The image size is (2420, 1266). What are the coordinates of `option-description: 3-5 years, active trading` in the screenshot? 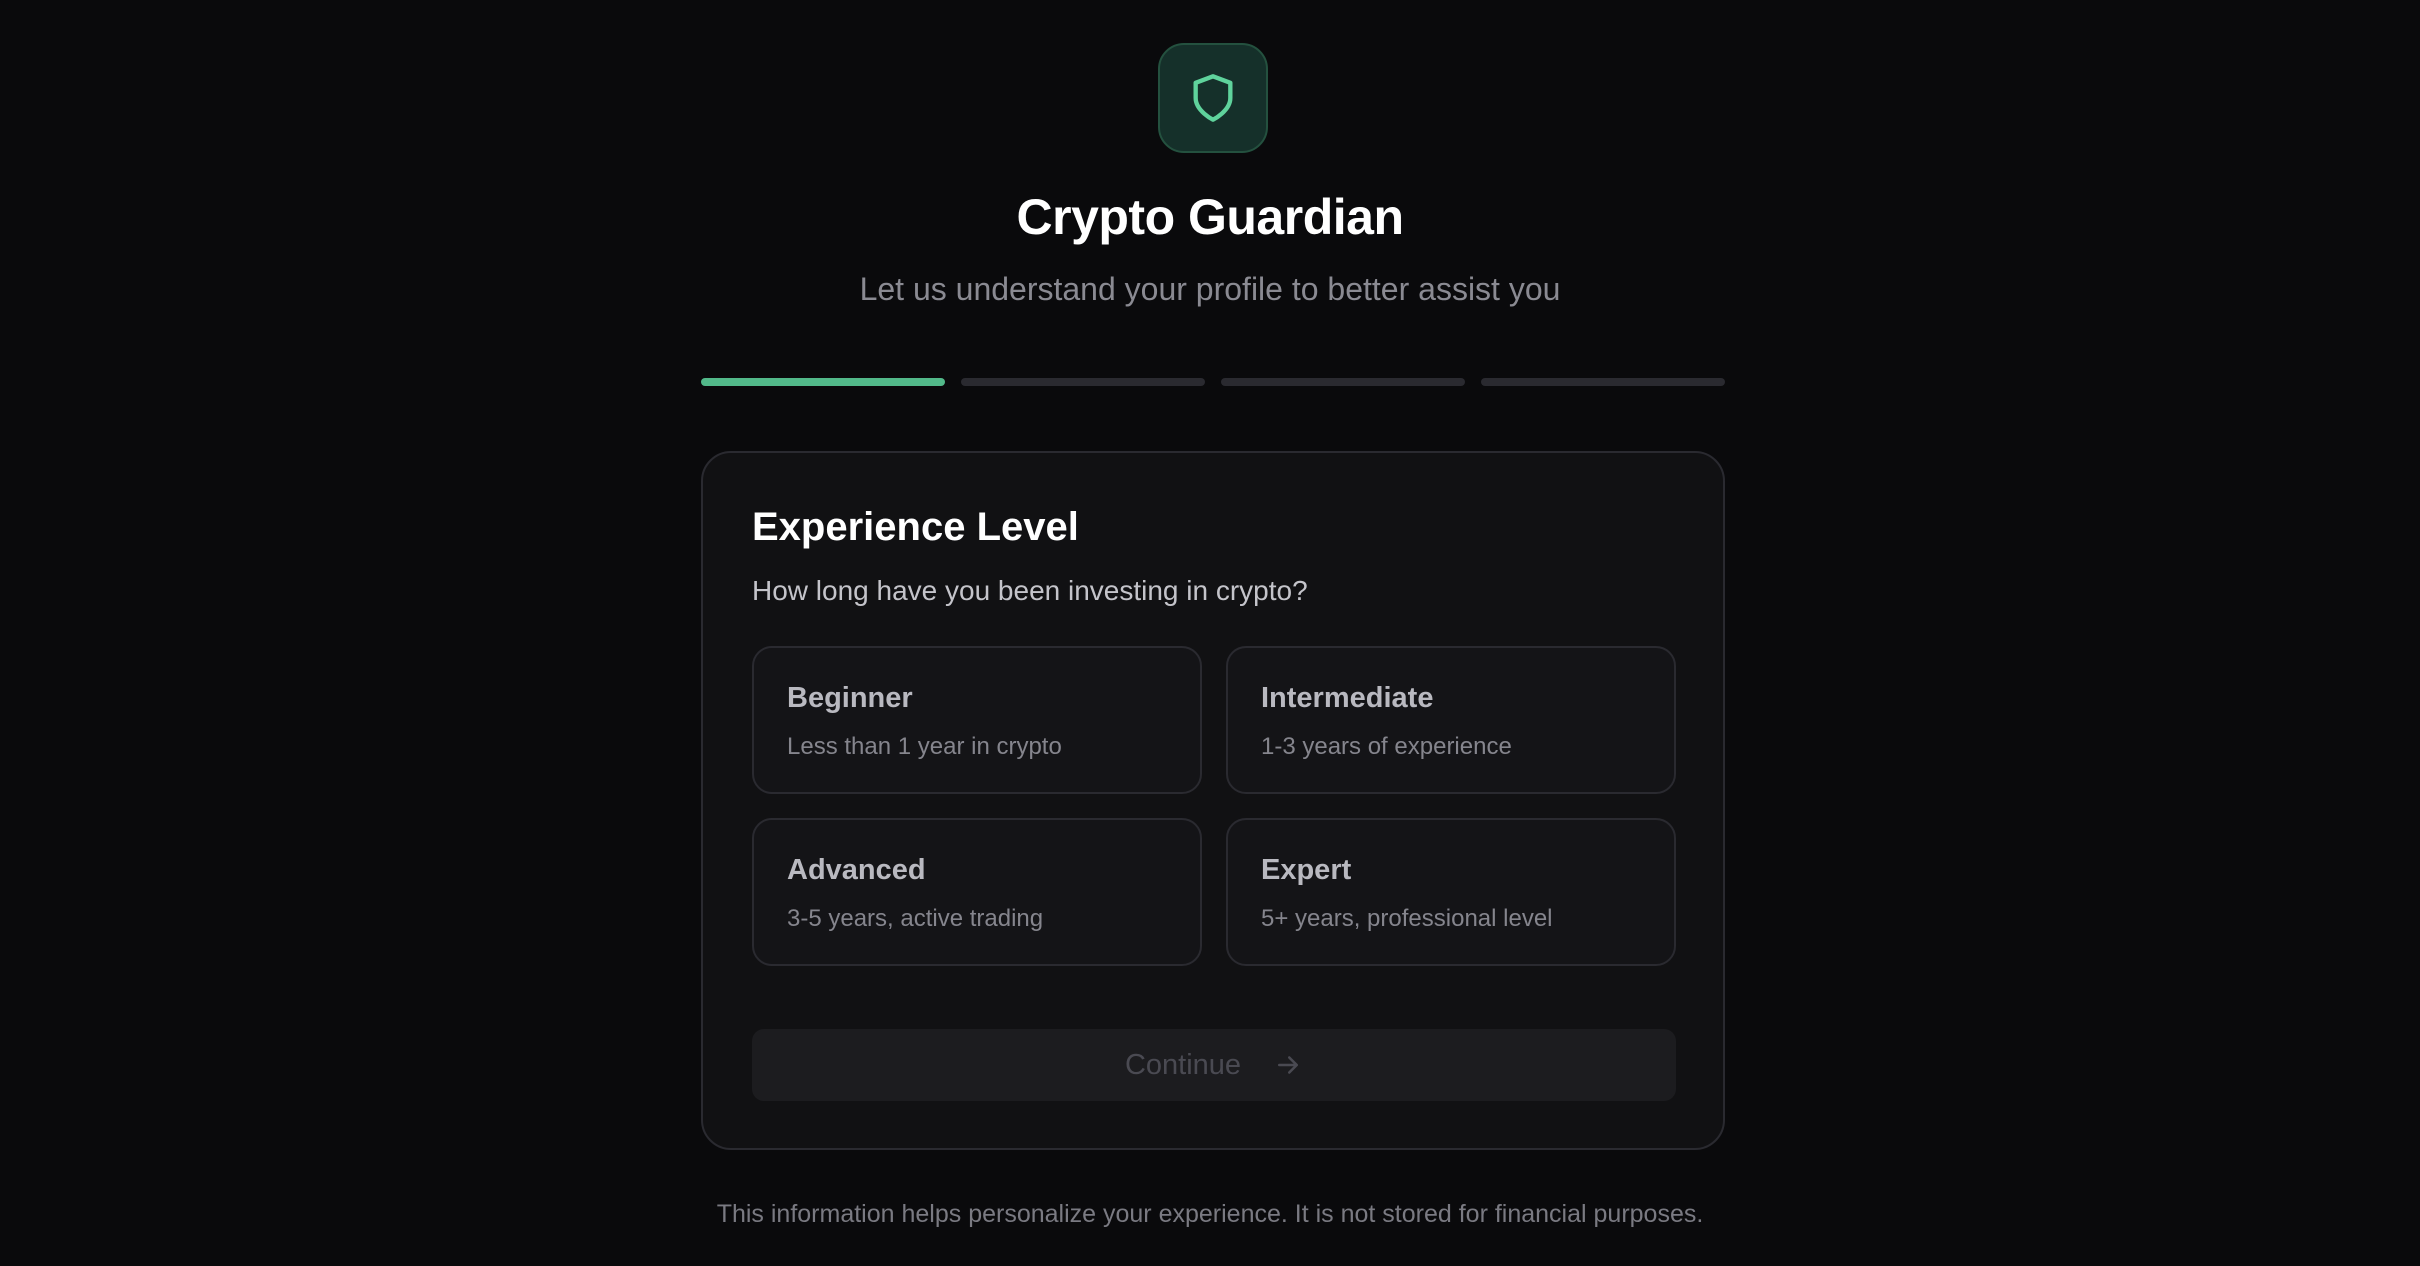 It's located at (915, 918).